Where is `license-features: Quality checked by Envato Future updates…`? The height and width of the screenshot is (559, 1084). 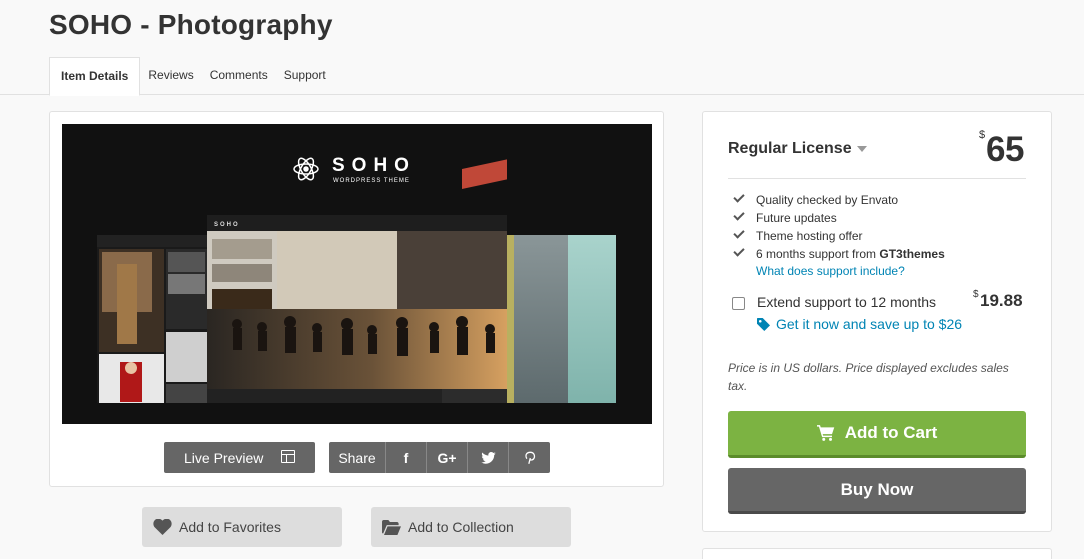
license-features: Quality checked by Envato Future updates… is located at coordinates (839, 227).